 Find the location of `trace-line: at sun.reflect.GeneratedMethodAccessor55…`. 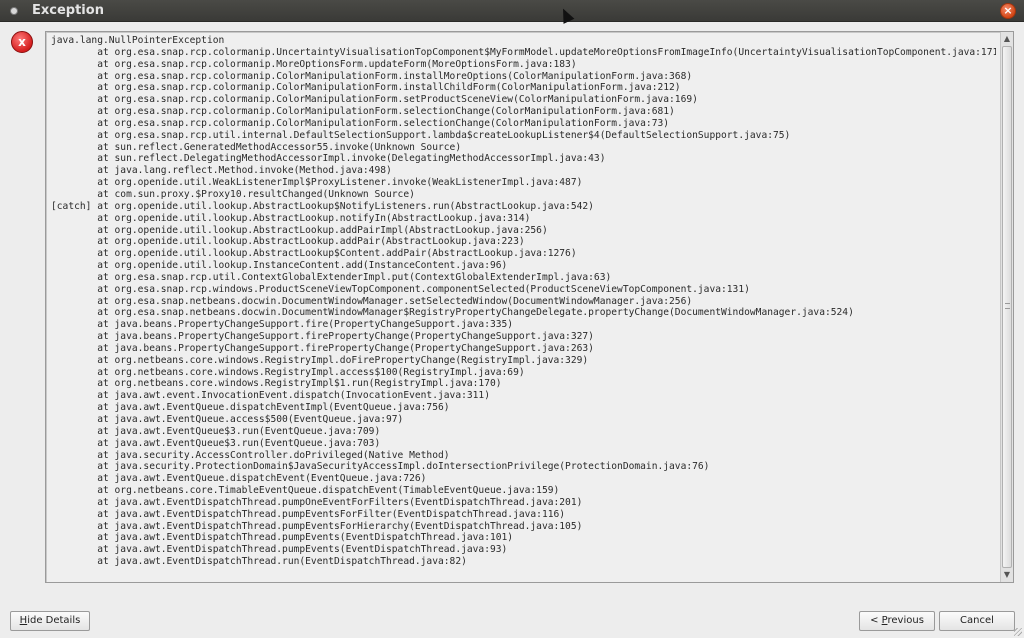

trace-line: at sun.reflect.GeneratedMethodAccessor55… is located at coordinates (256, 147).